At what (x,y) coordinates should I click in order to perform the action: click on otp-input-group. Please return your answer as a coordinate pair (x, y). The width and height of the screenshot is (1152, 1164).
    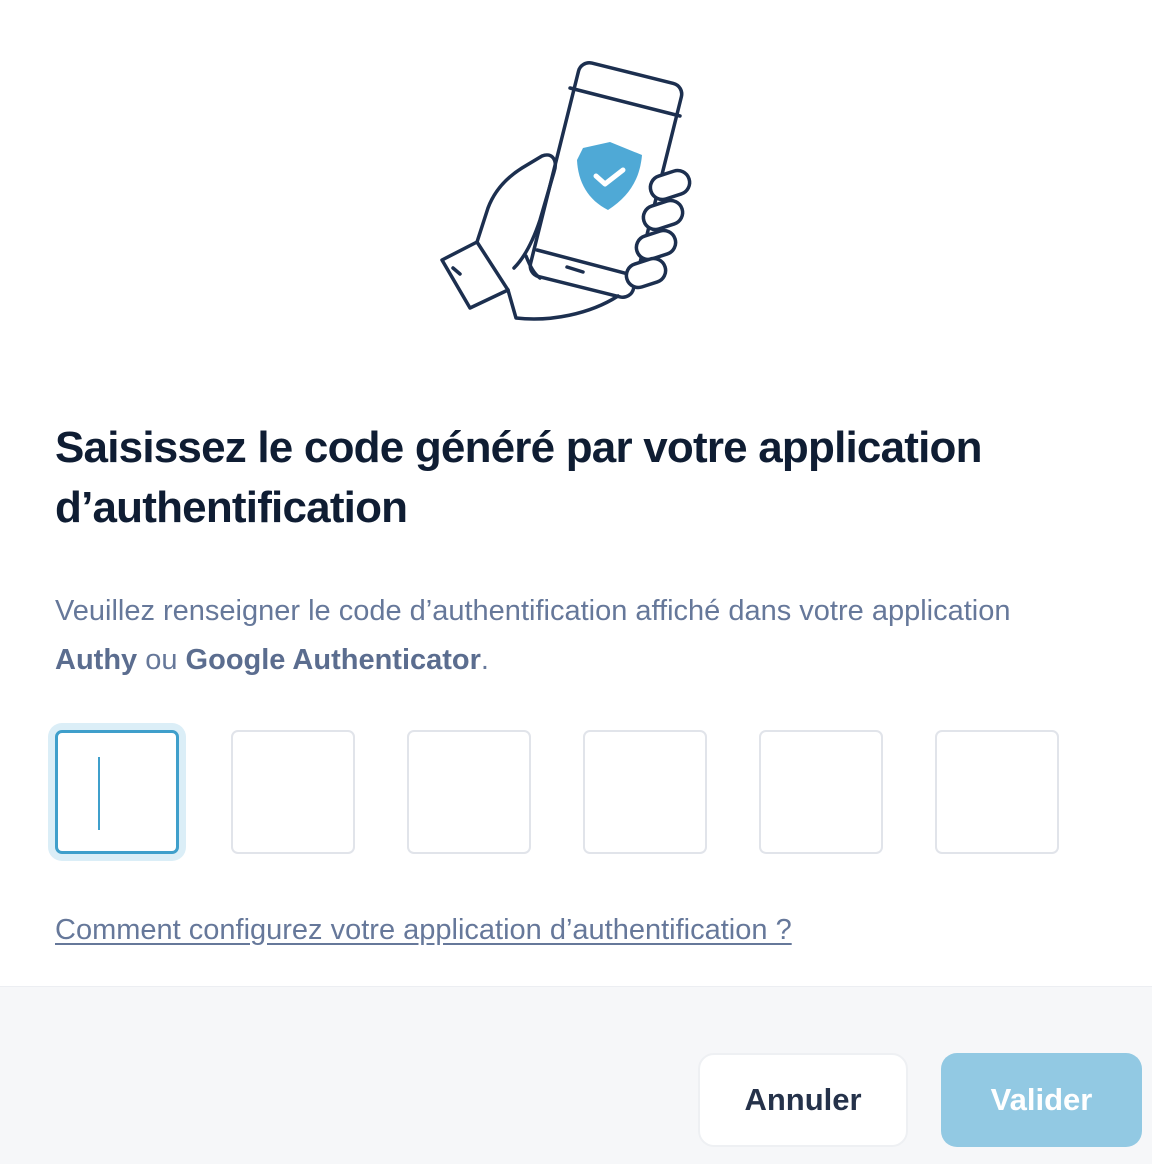
    Looking at the image, I should click on (560, 794).